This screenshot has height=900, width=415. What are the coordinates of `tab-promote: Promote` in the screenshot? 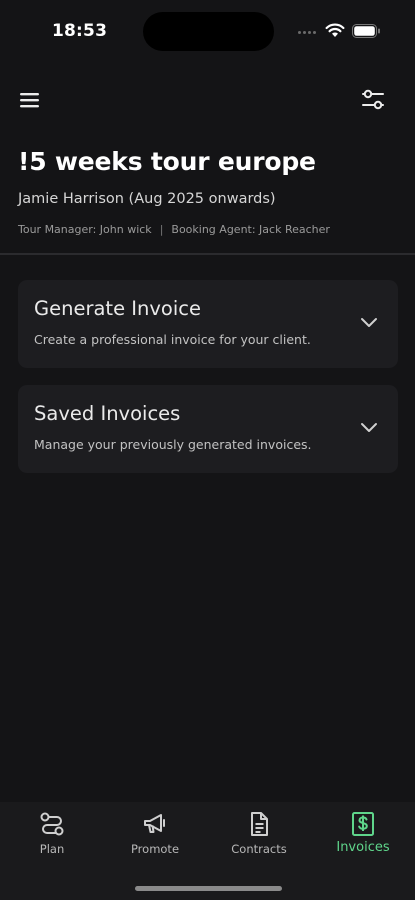 It's located at (155, 833).